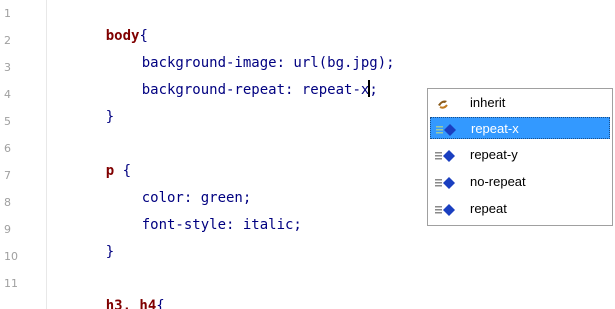 The image size is (615, 309). Describe the element at coordinates (243, 77) in the screenshot. I see `code-line-3: background-repeat: repeat-x;` at that location.